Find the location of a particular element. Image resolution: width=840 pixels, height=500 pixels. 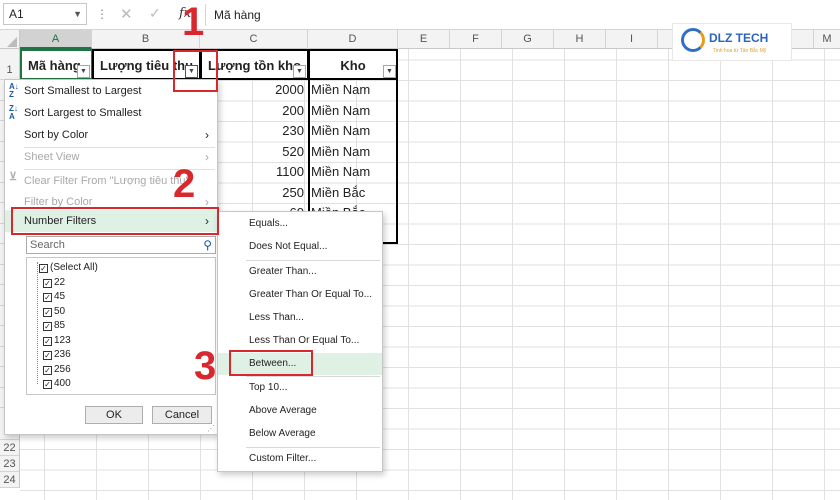

header-cell-kho: Kho ▼ is located at coordinates (353, 64).